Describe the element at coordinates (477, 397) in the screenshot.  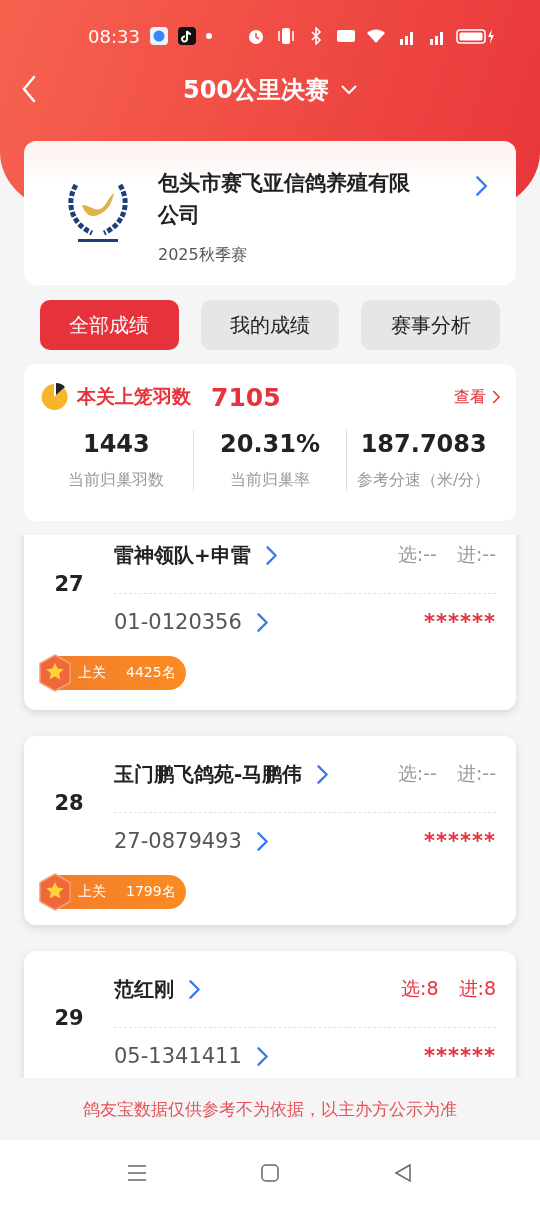
I see `view-link: 查看` at that location.